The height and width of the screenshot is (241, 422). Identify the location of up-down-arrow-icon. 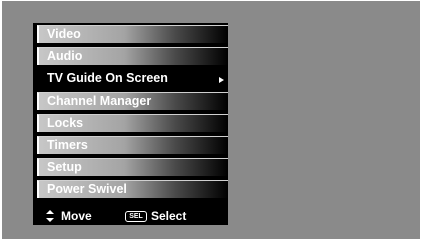
(50, 216).